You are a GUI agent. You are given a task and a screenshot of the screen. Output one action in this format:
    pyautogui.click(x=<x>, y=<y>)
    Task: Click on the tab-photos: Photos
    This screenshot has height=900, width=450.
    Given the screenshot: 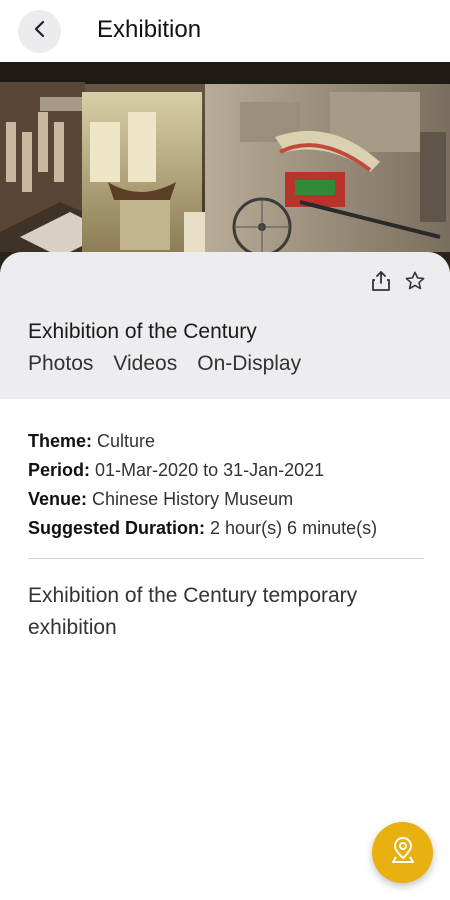 What is the action you would take?
    pyautogui.click(x=60, y=364)
    